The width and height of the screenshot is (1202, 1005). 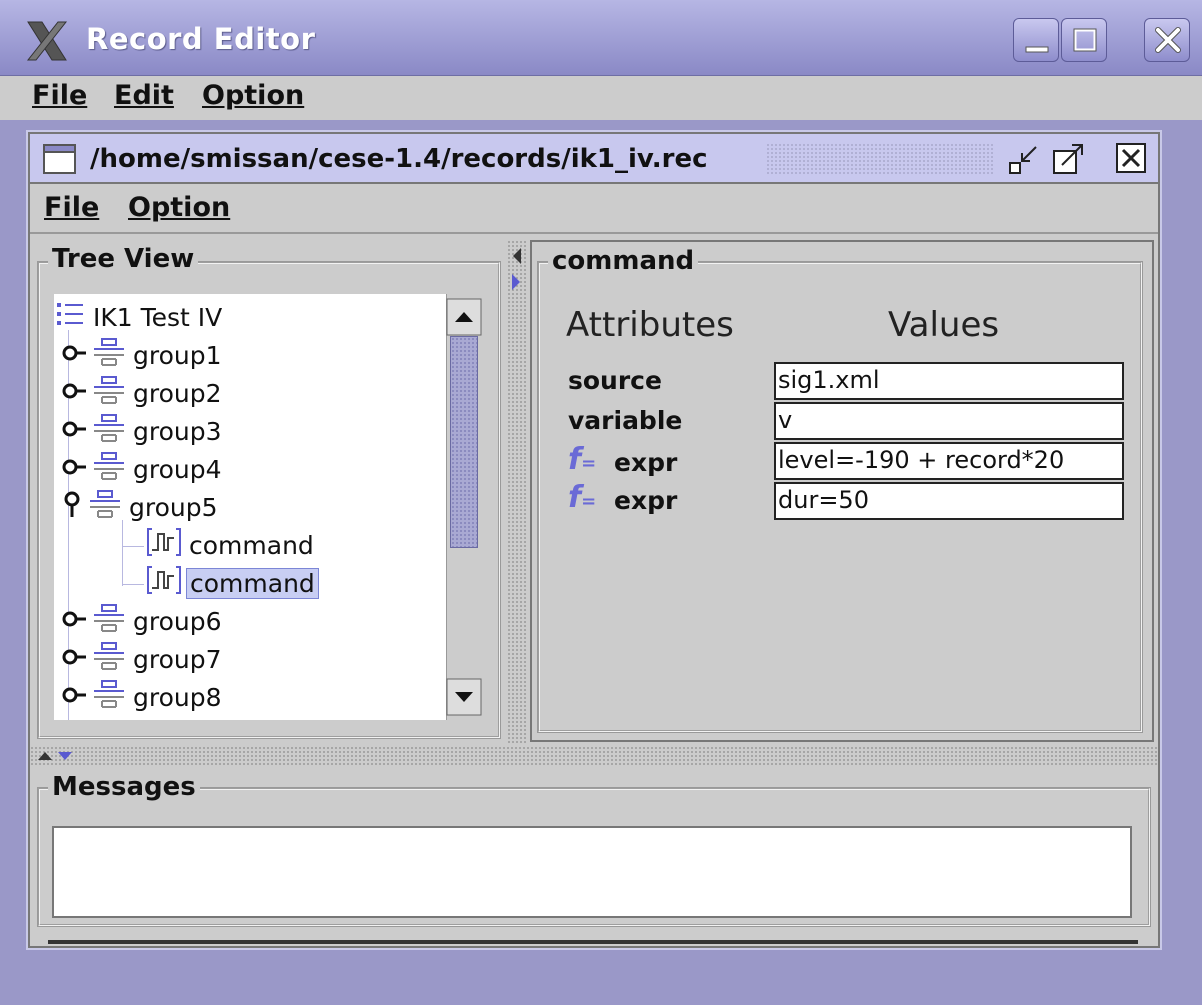 What do you see at coordinates (1036, 40) in the screenshot?
I see `minimize-button` at bounding box center [1036, 40].